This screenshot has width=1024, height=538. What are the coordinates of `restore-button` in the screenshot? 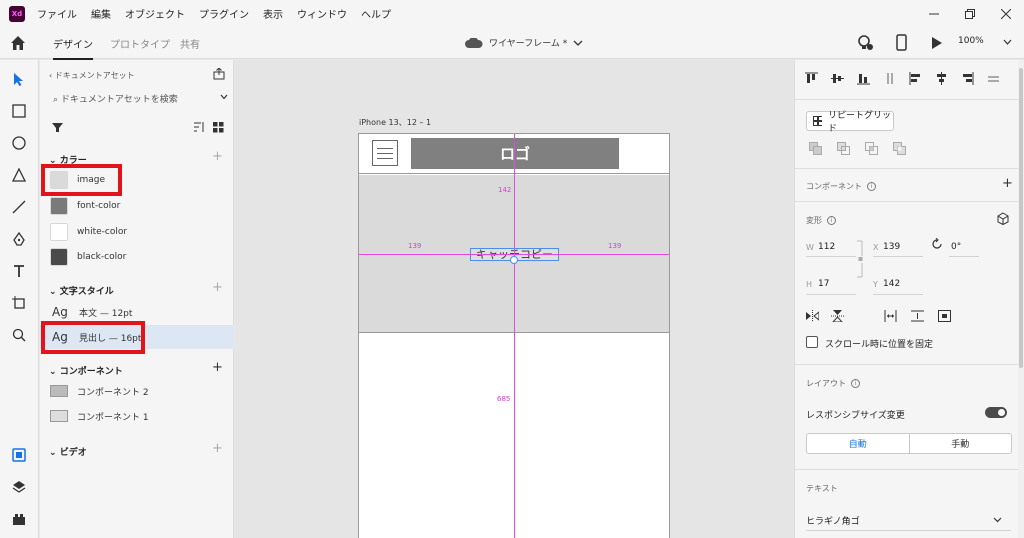 It's located at (970, 13).